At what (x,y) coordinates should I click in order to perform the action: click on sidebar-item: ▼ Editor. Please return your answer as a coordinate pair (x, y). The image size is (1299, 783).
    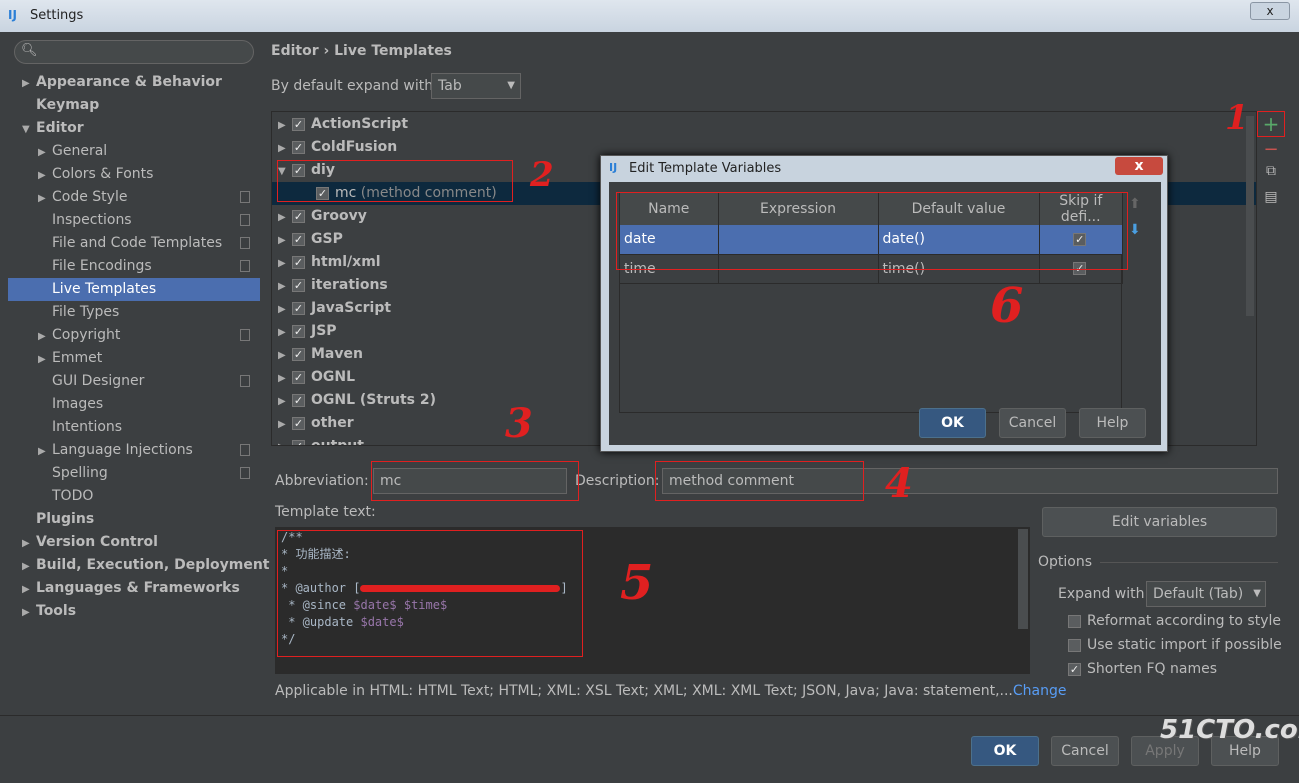
    Looking at the image, I should click on (134, 128).